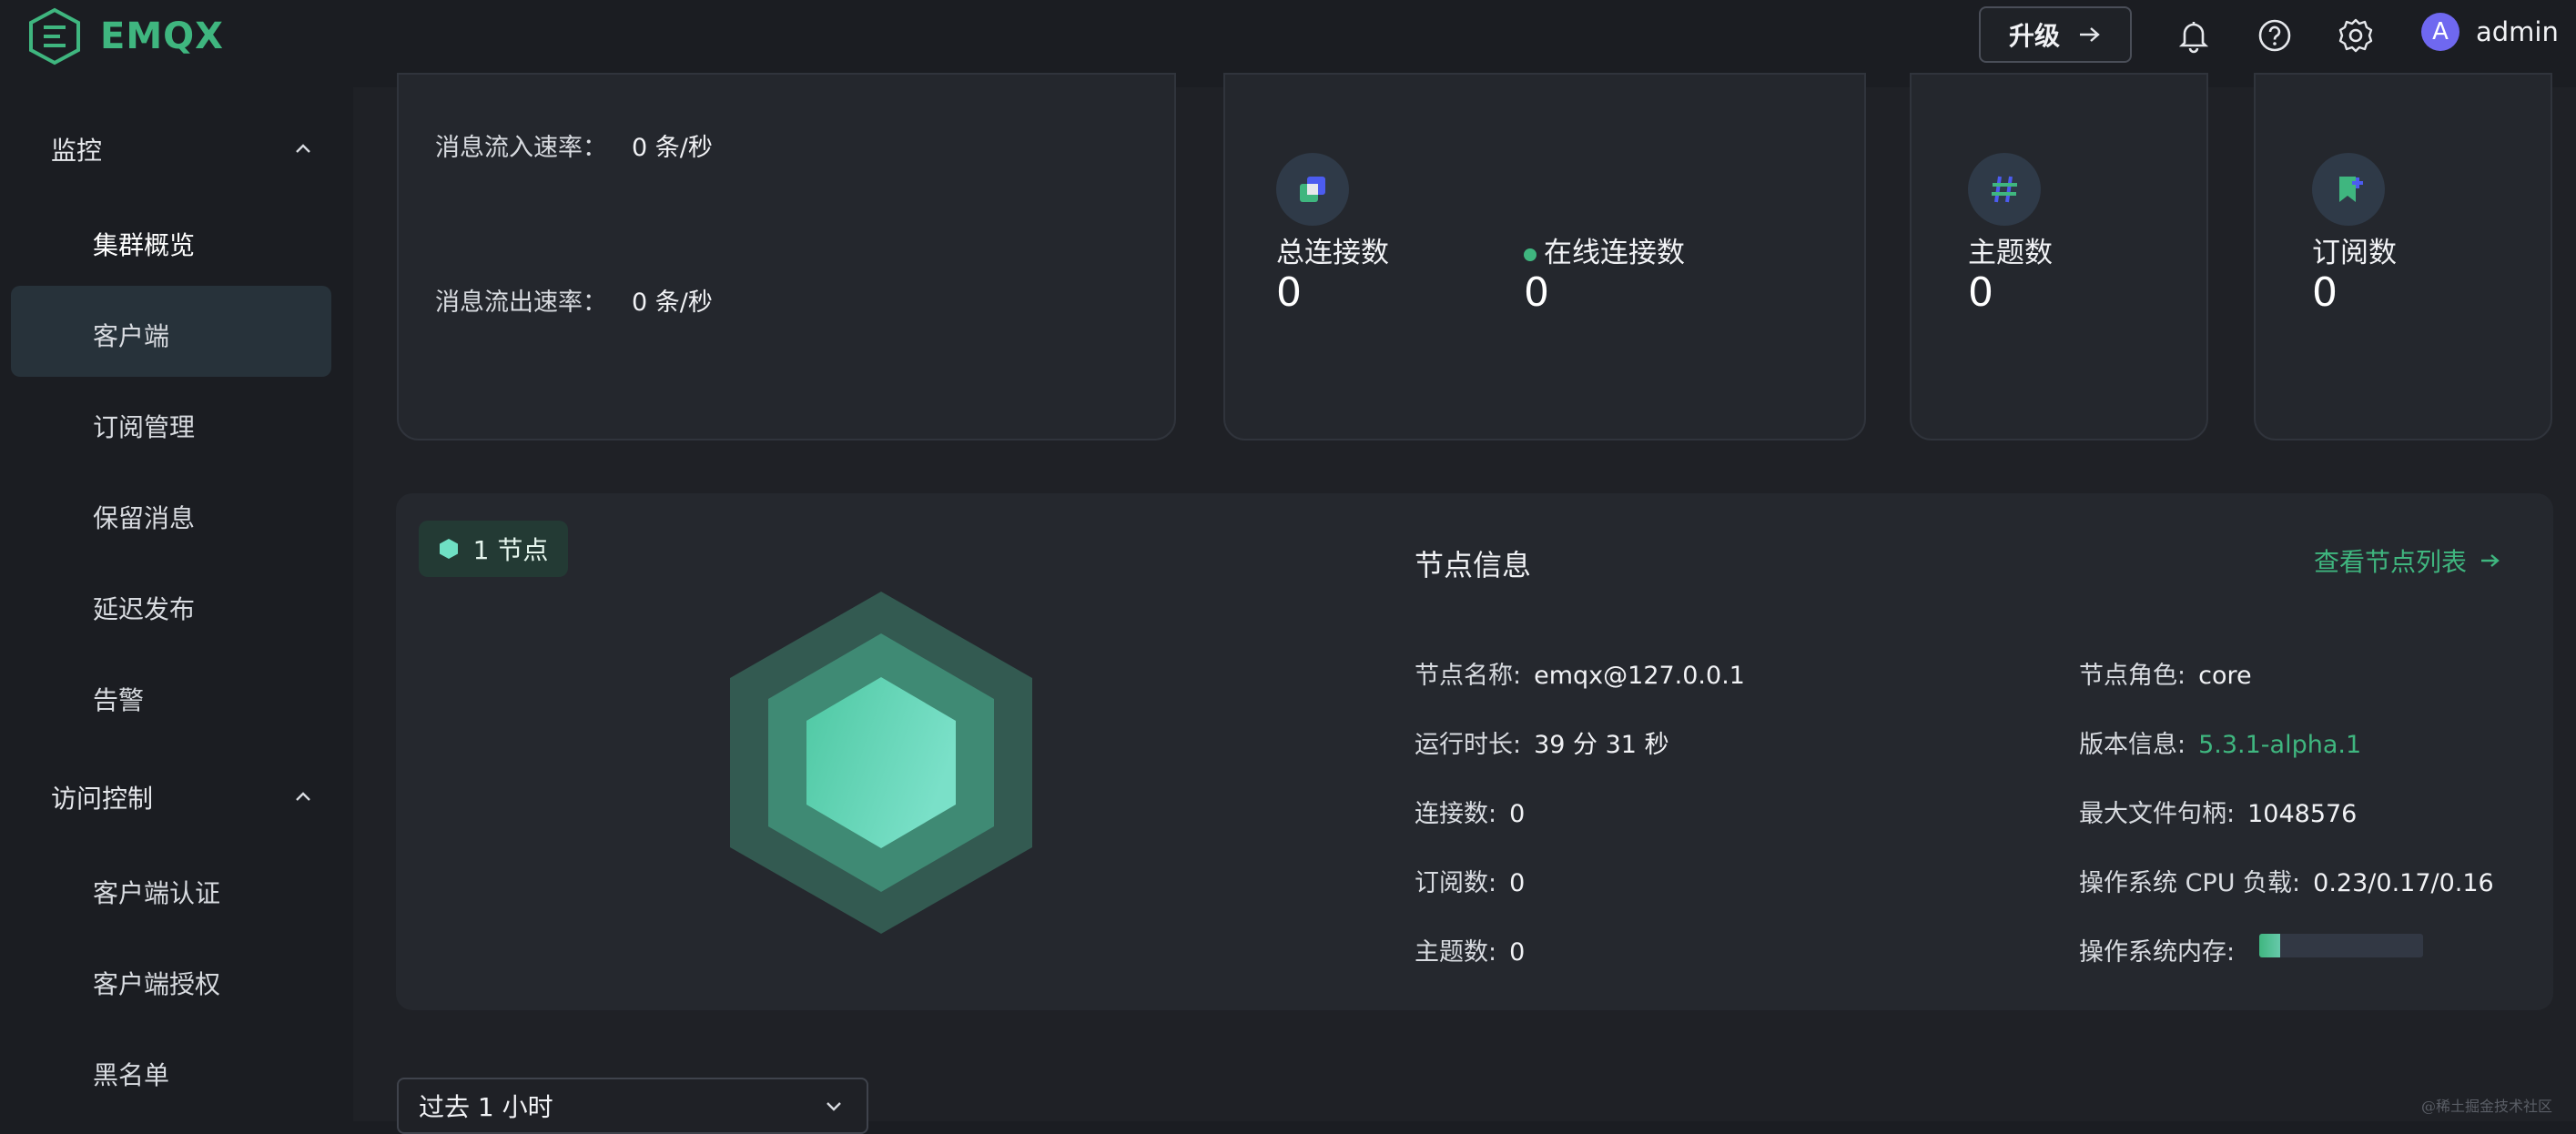  I want to click on node-connections-label: 连接数:, so click(1456, 814).